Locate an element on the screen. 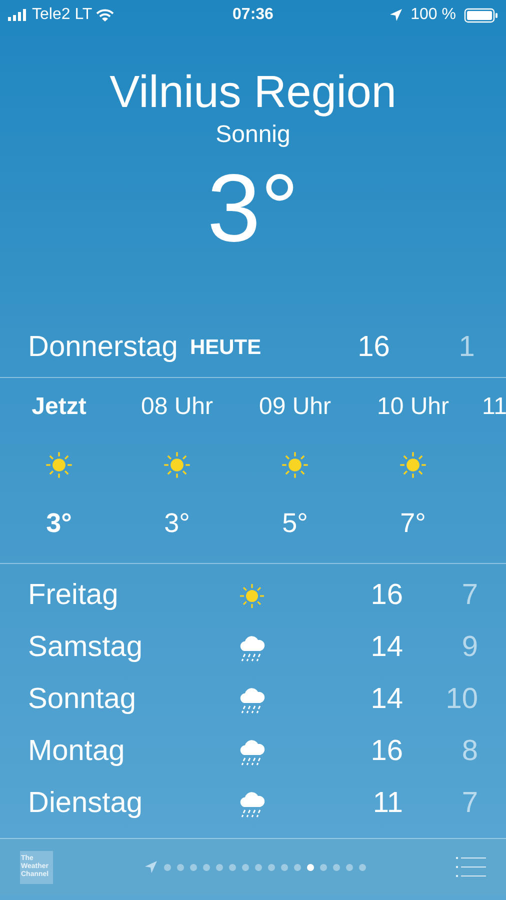 Image resolution: width=506 pixels, height=900 pixels. weekday-name: Montag is located at coordinates (77, 752).